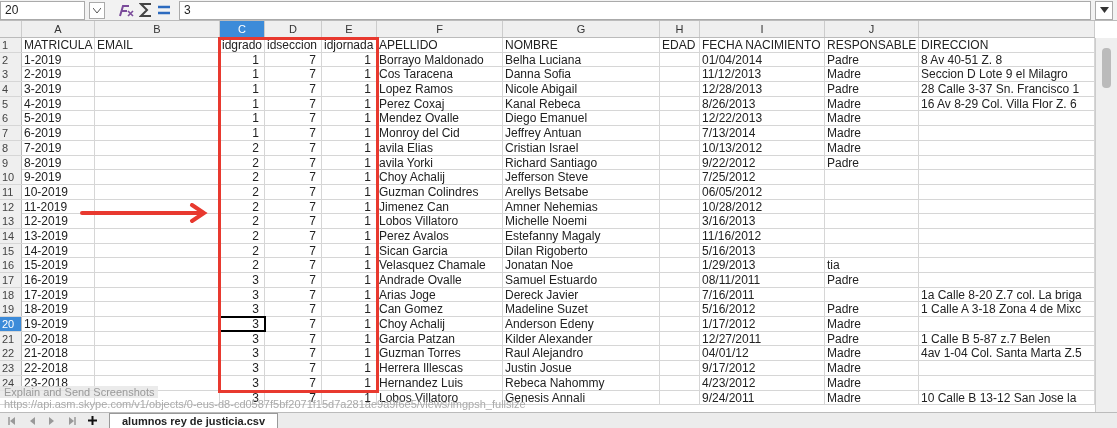 This screenshot has height=428, width=1117. What do you see at coordinates (762, 133) in the screenshot?
I see `table-cell: 7/13/2014` at bounding box center [762, 133].